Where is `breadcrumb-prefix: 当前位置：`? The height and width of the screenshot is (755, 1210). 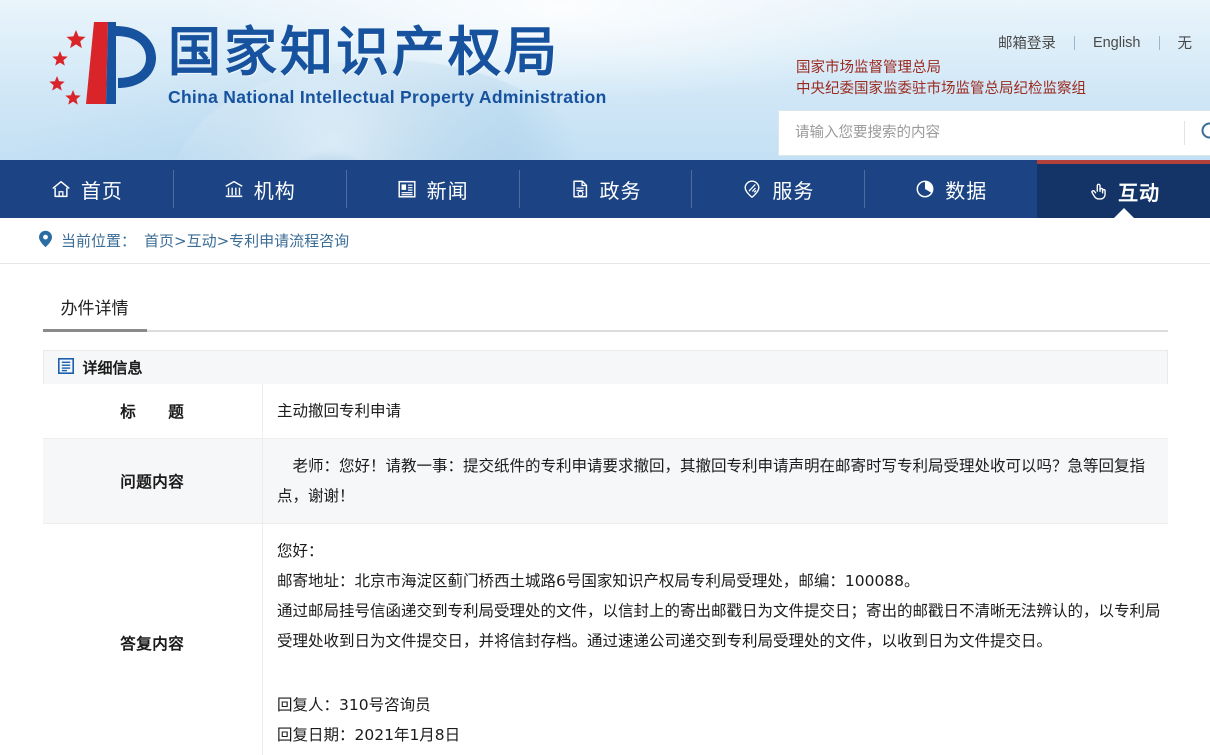
breadcrumb-prefix: 当前位置： is located at coordinates (99, 241).